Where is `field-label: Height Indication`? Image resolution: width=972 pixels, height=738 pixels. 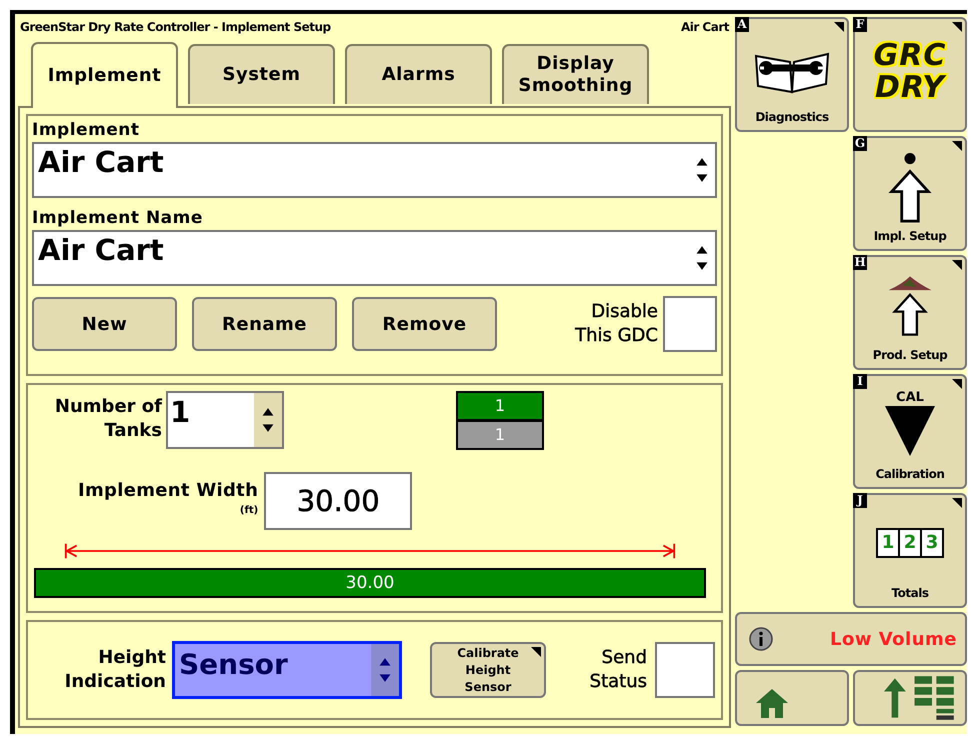
field-label: Height Indication is located at coordinates (115, 670).